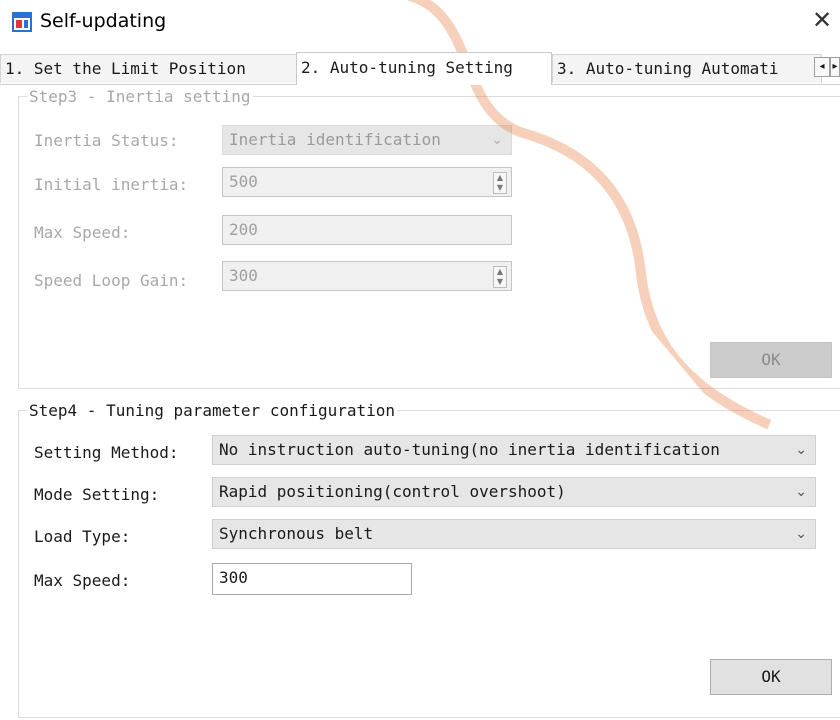  What do you see at coordinates (687, 68) in the screenshot?
I see `tab-auto-tuning-automatic: 3. Auto-tuning Automati` at bounding box center [687, 68].